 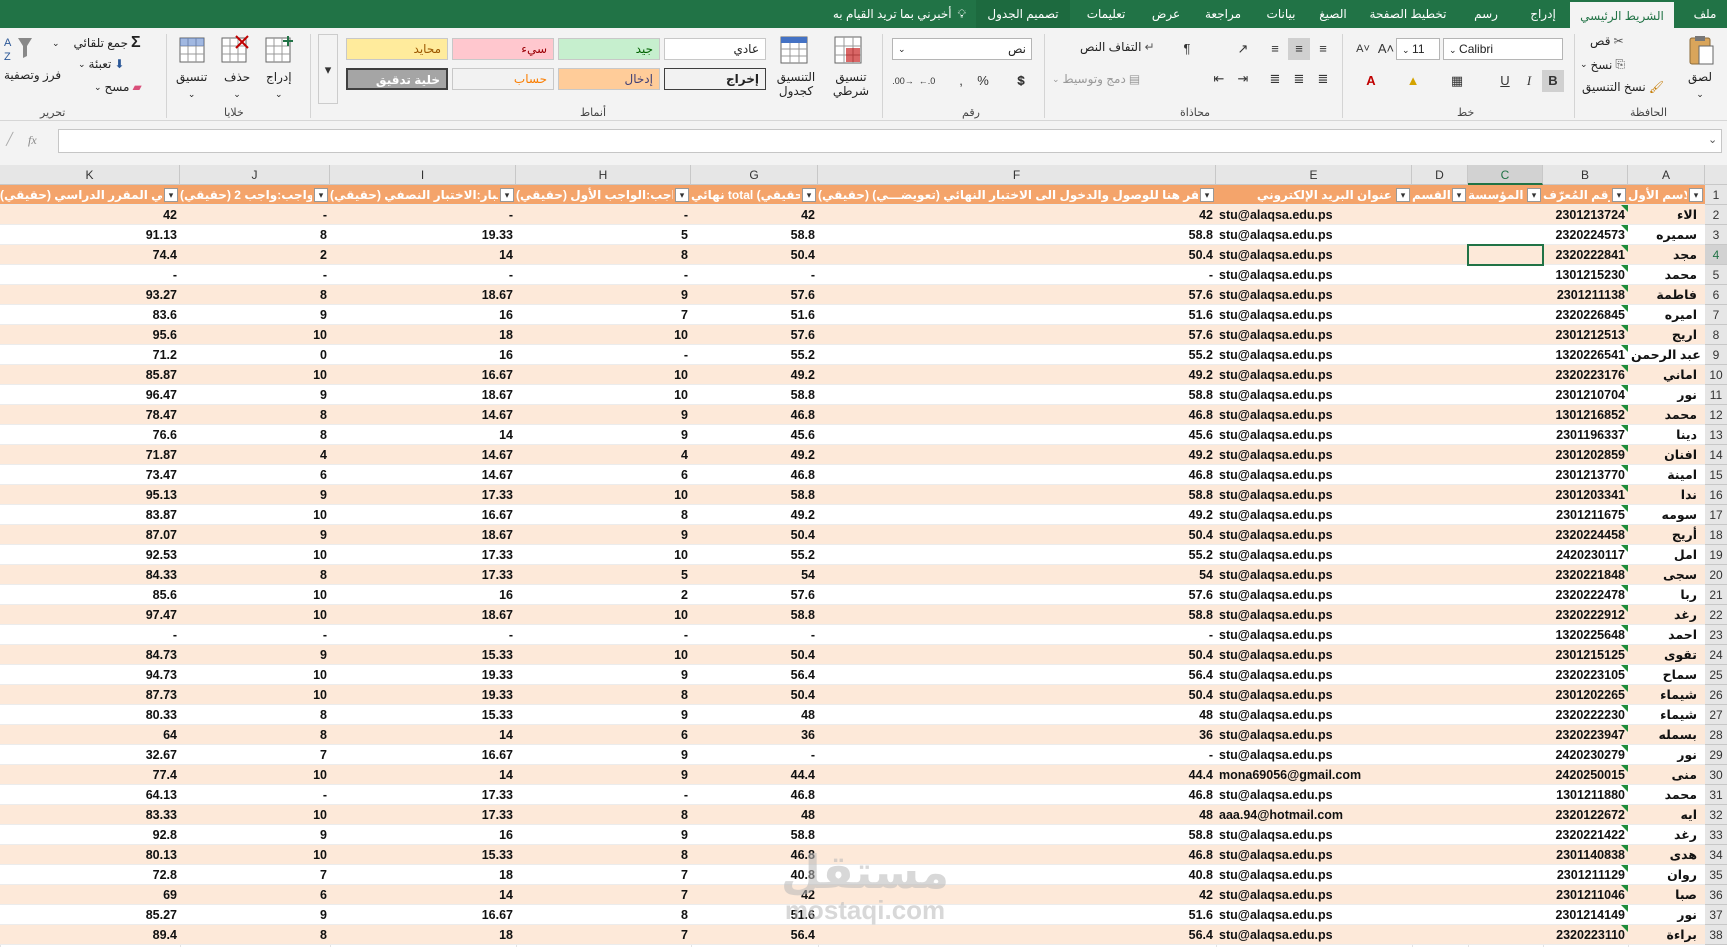 I want to click on cell-i: -, so click(x=423, y=215).